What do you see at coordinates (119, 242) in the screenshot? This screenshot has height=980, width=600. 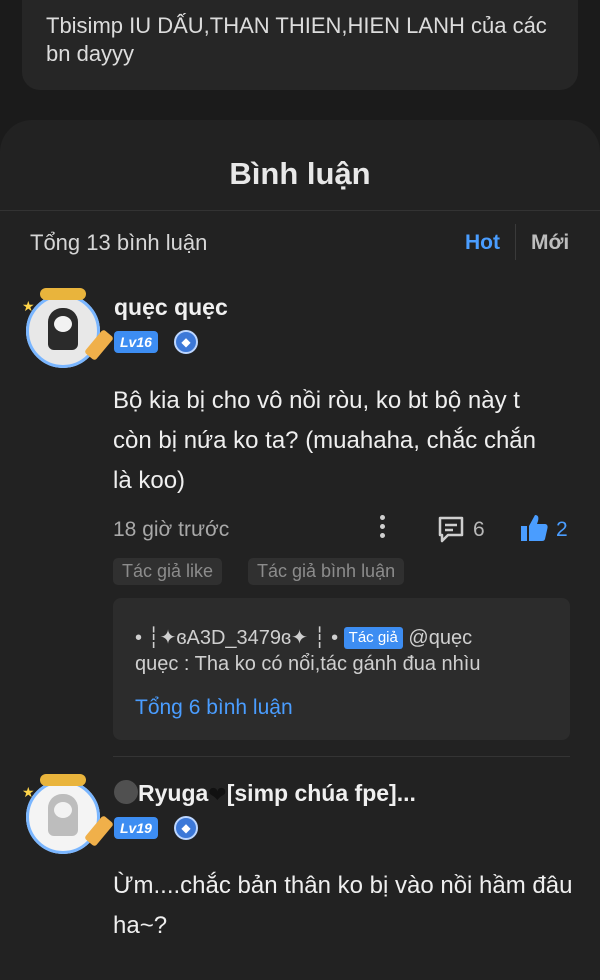 I see `comment-total: Tổng 13 bình luận` at bounding box center [119, 242].